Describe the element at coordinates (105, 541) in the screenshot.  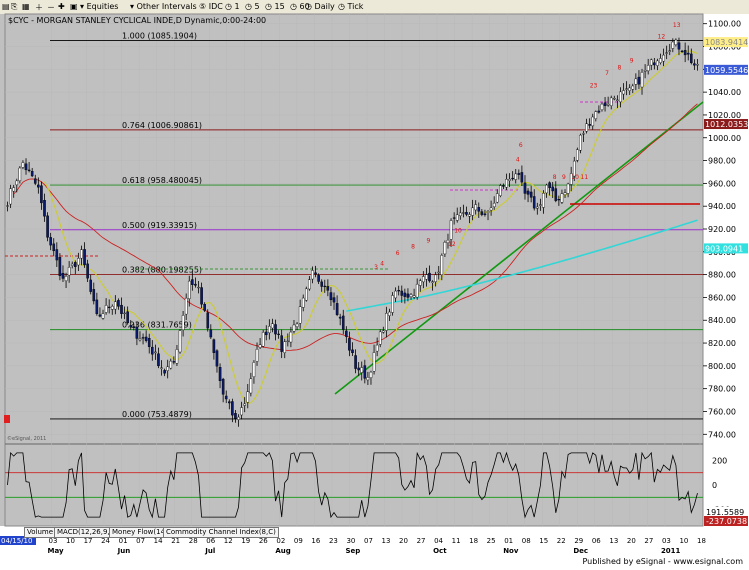
I see `time-tick-label: 24` at that location.